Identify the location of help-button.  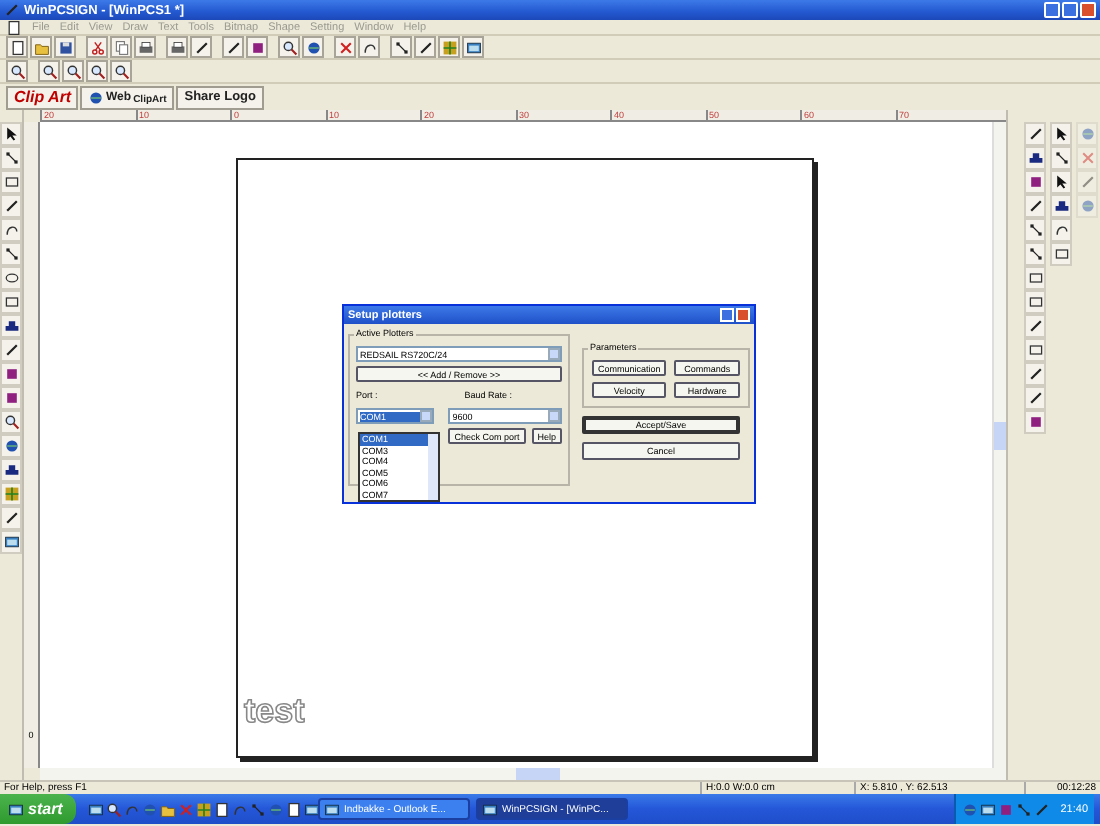
(727, 315).